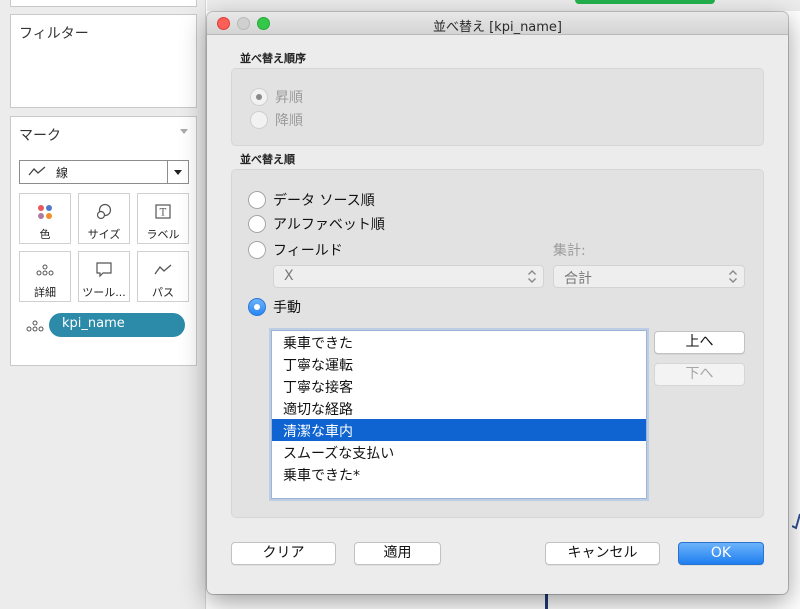 Image resolution: width=800 pixels, height=609 pixels. I want to click on alphabetic-radio: アルファベット順, so click(316, 224).